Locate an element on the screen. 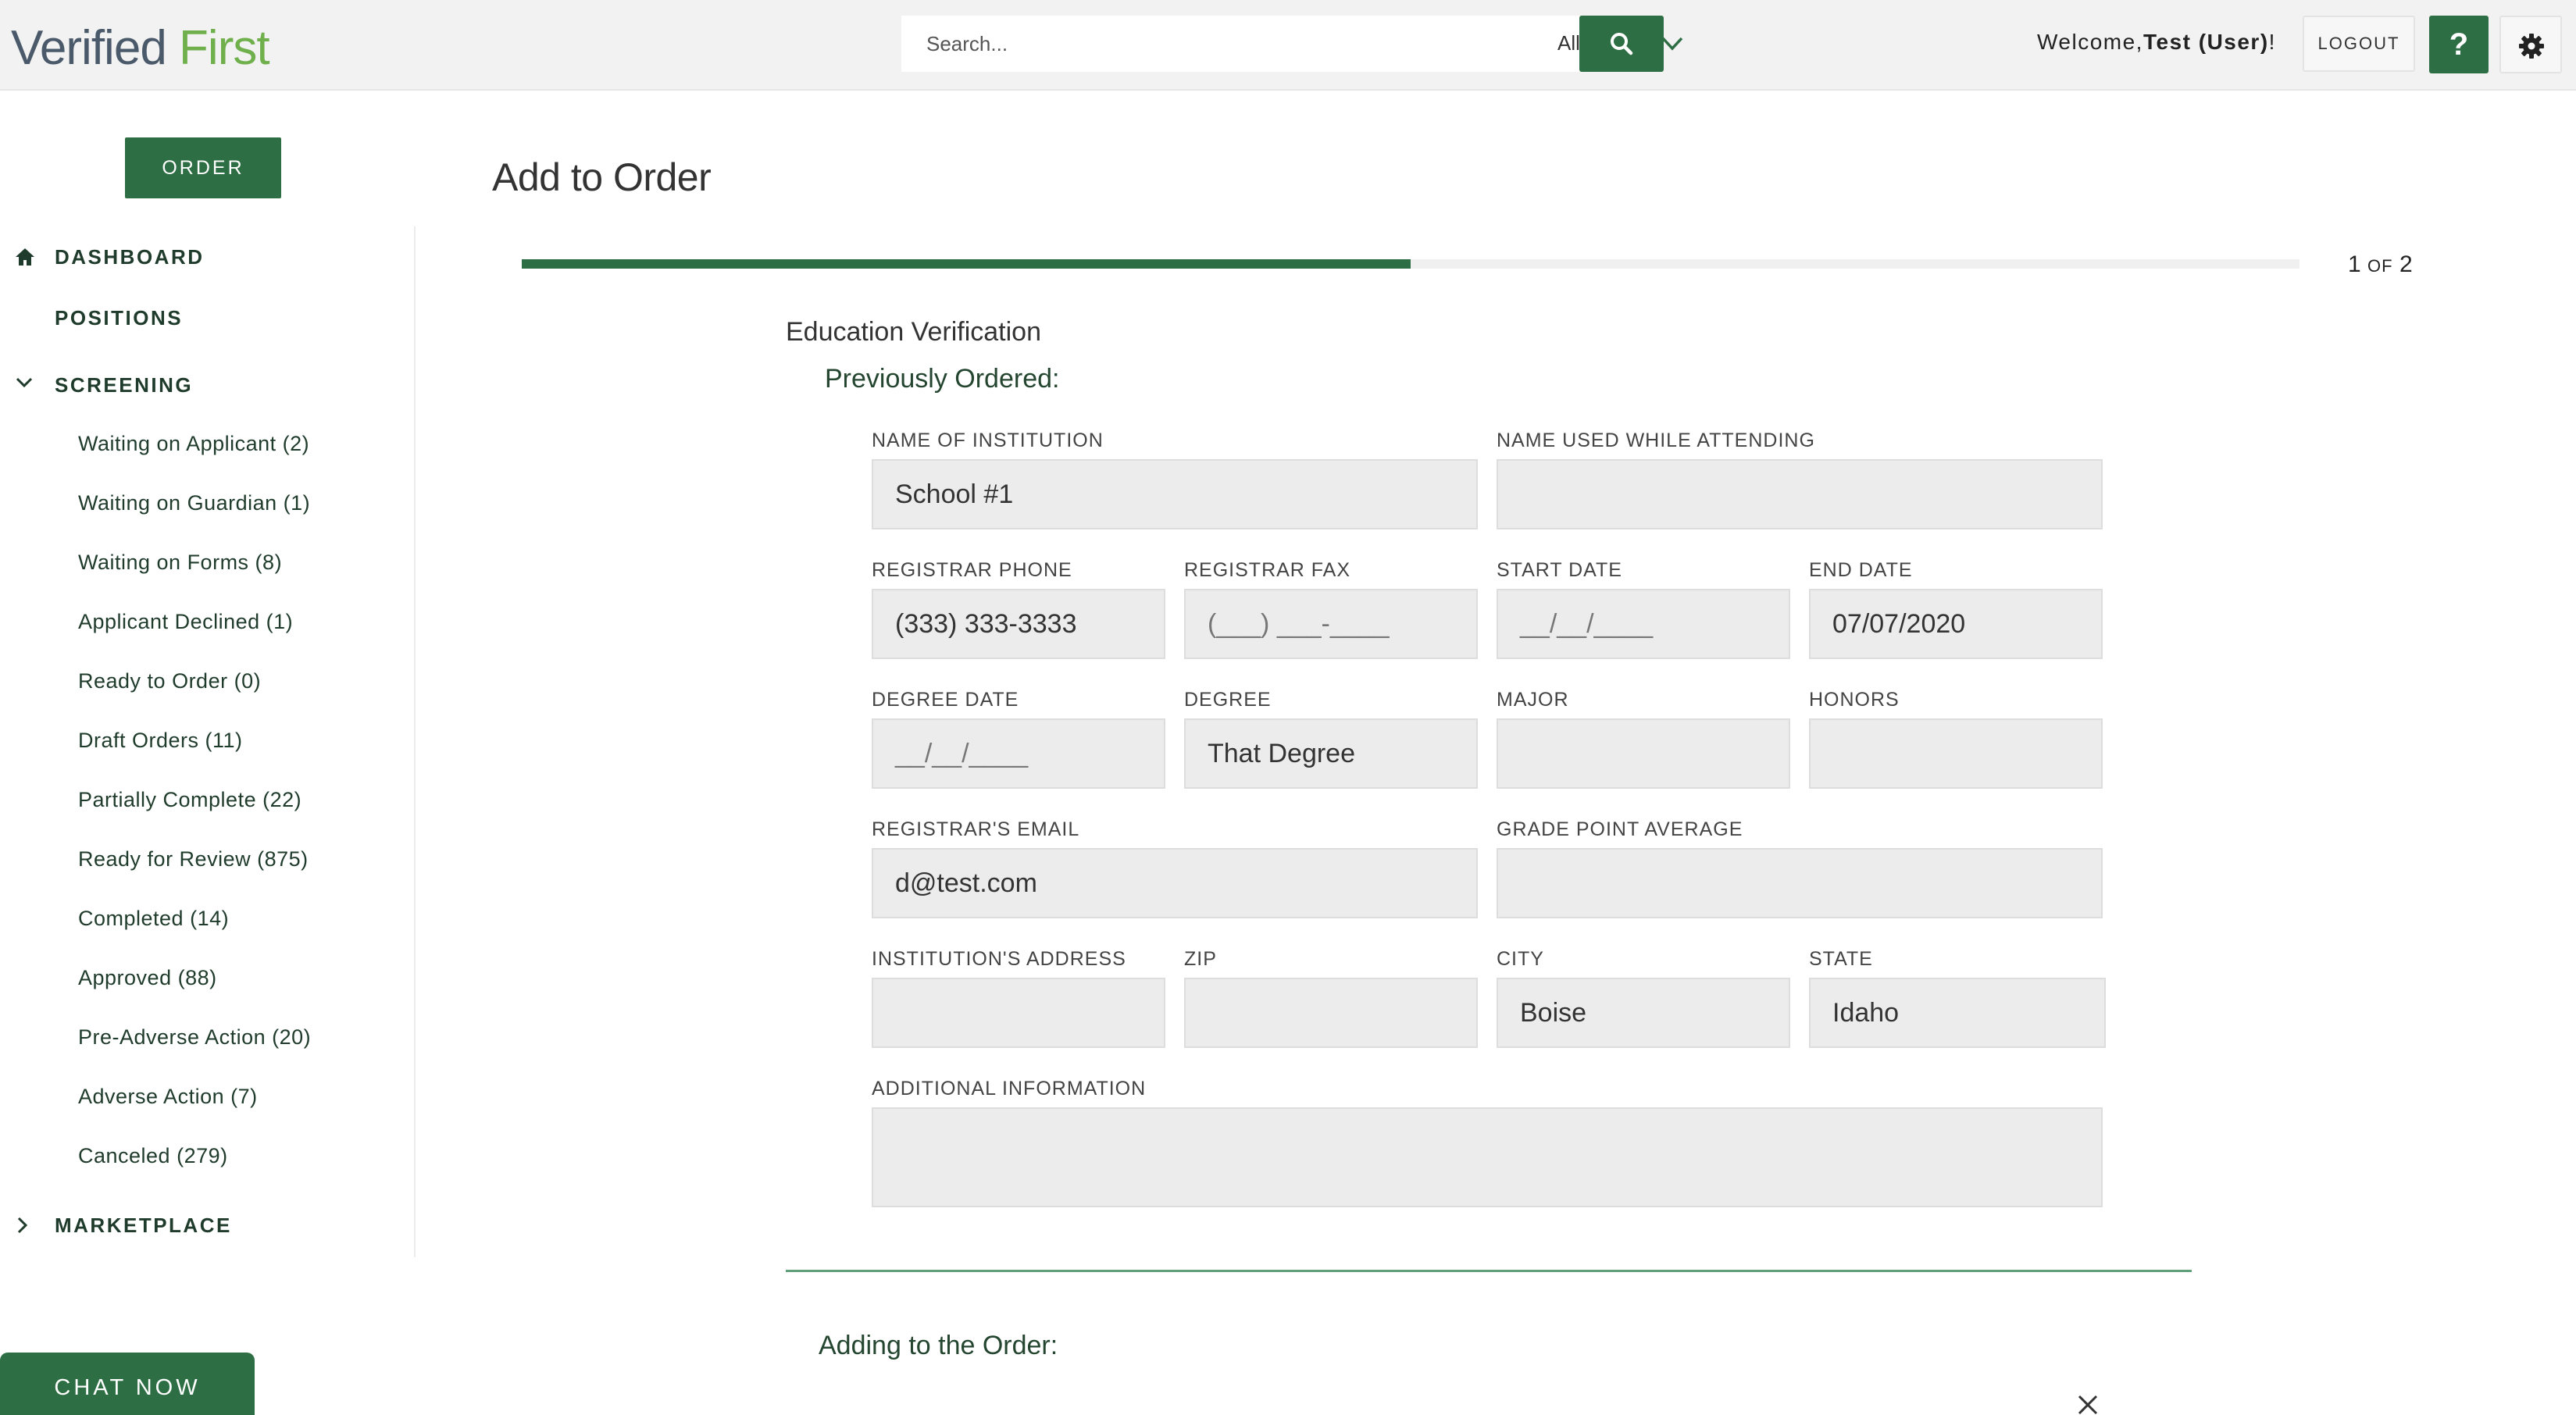  step-current: 1 is located at coordinates (2354, 264).